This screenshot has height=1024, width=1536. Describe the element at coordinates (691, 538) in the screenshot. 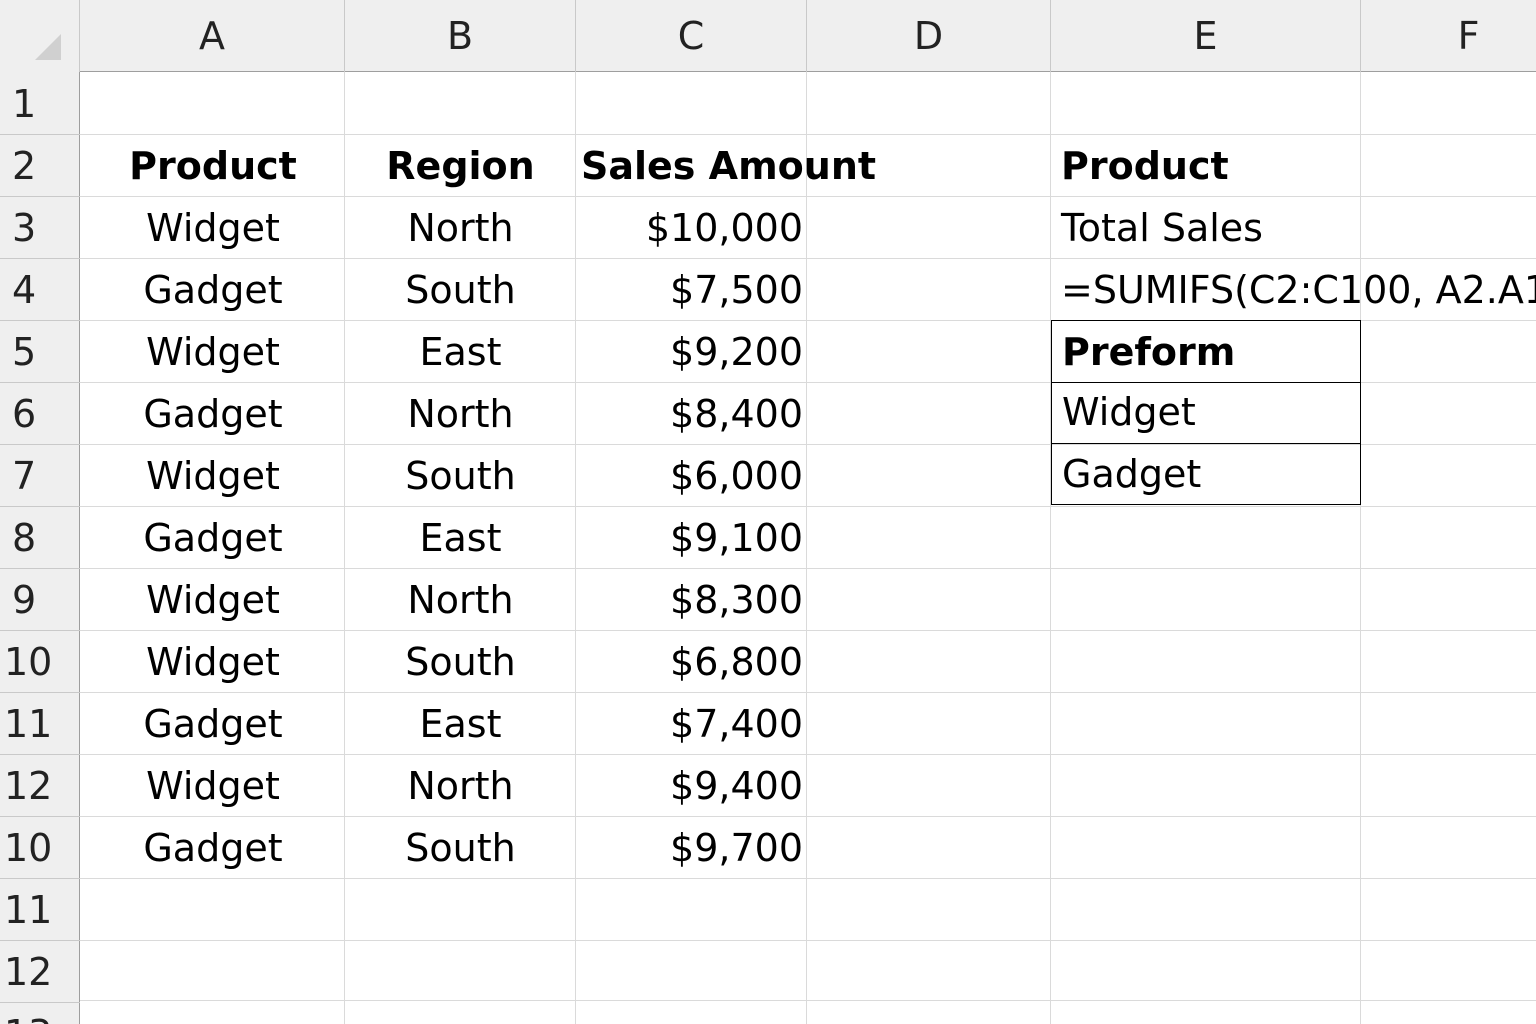

I see `table-cell-sales: $9,100` at that location.